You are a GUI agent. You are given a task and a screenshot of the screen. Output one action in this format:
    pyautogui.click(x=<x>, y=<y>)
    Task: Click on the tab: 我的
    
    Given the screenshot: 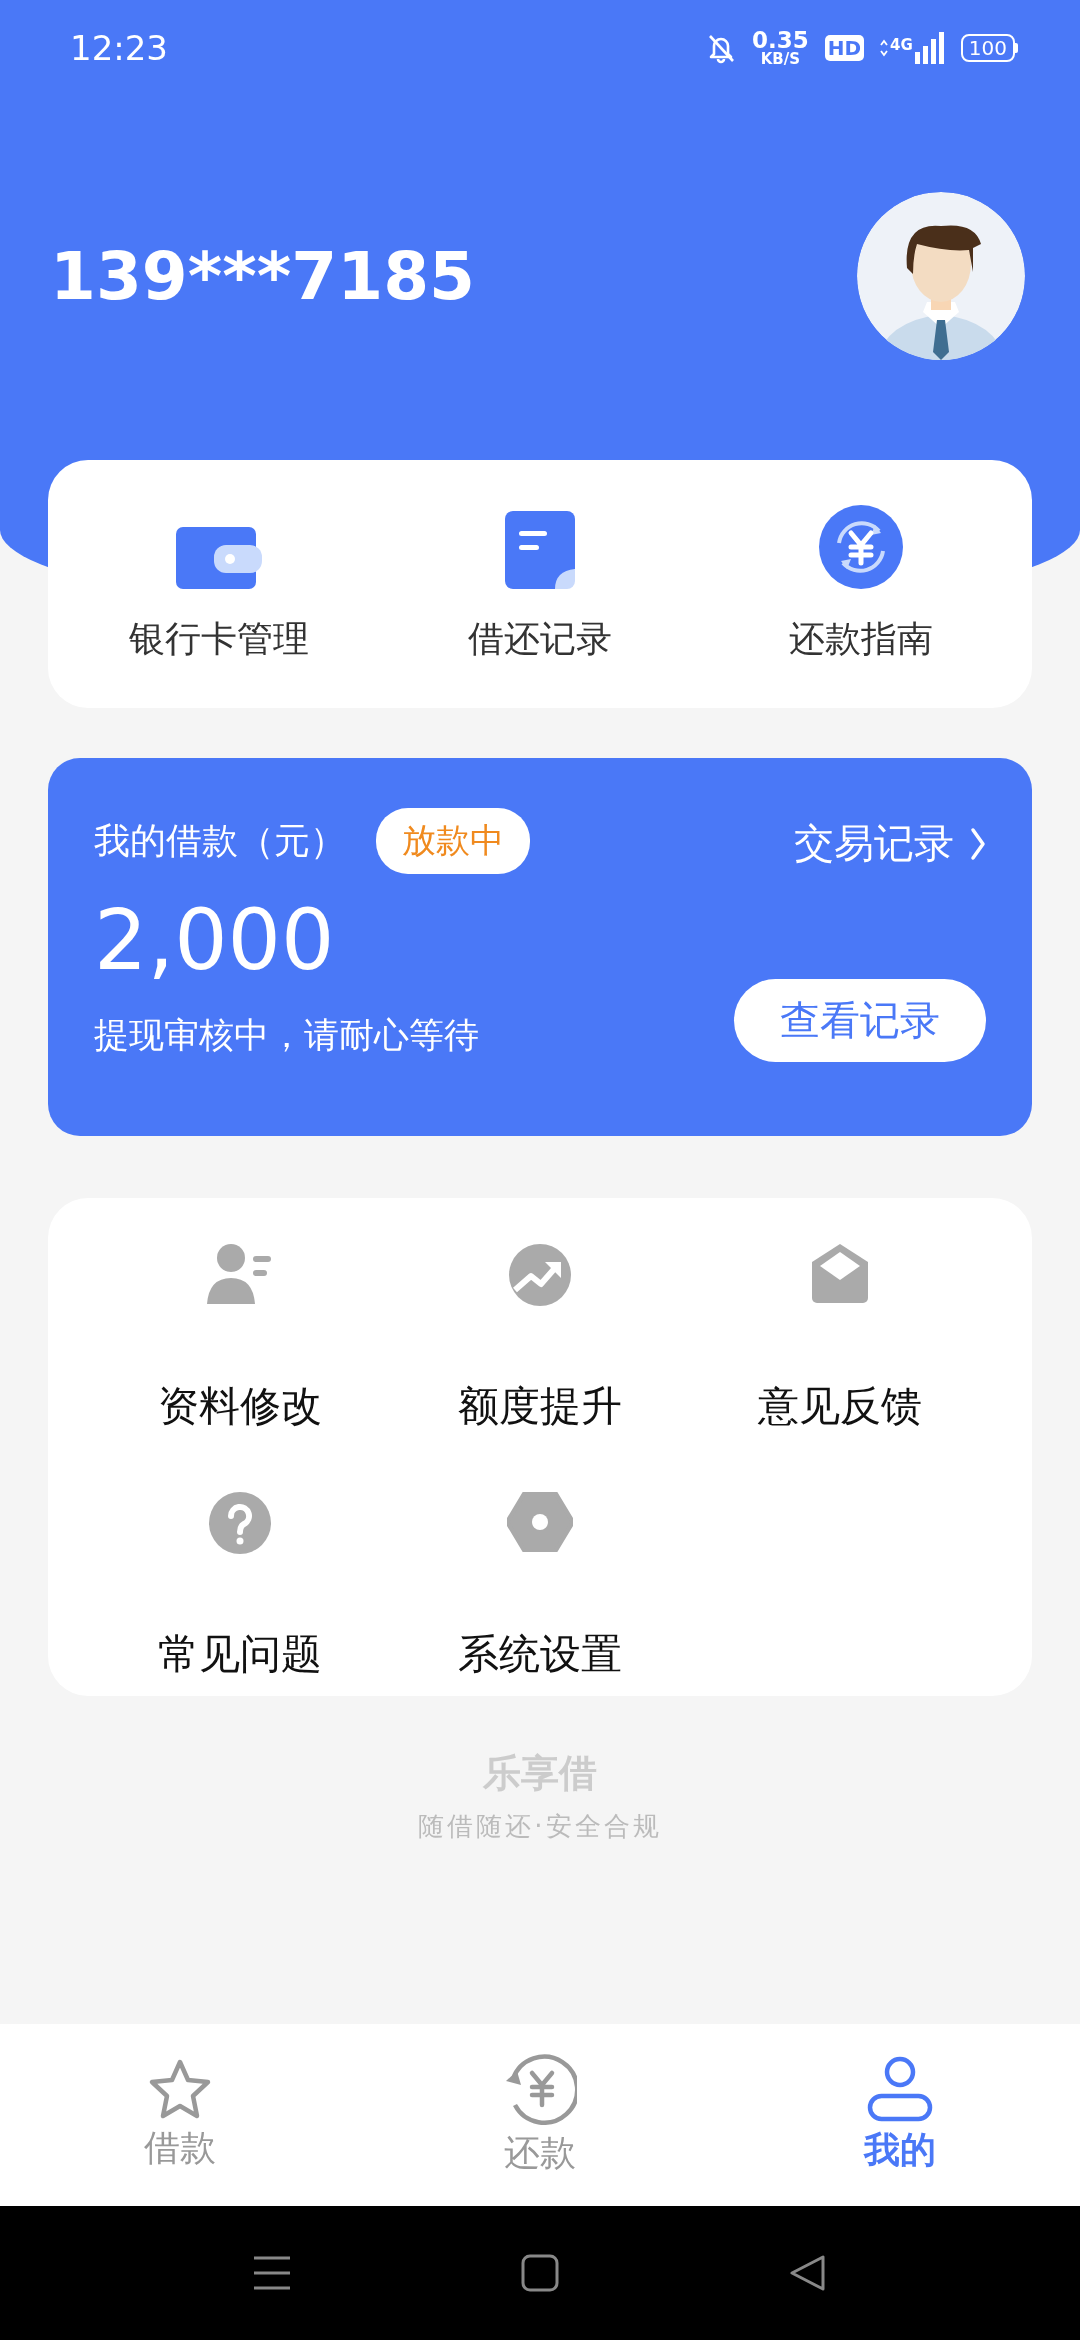 What is the action you would take?
    pyautogui.click(x=900, y=2115)
    